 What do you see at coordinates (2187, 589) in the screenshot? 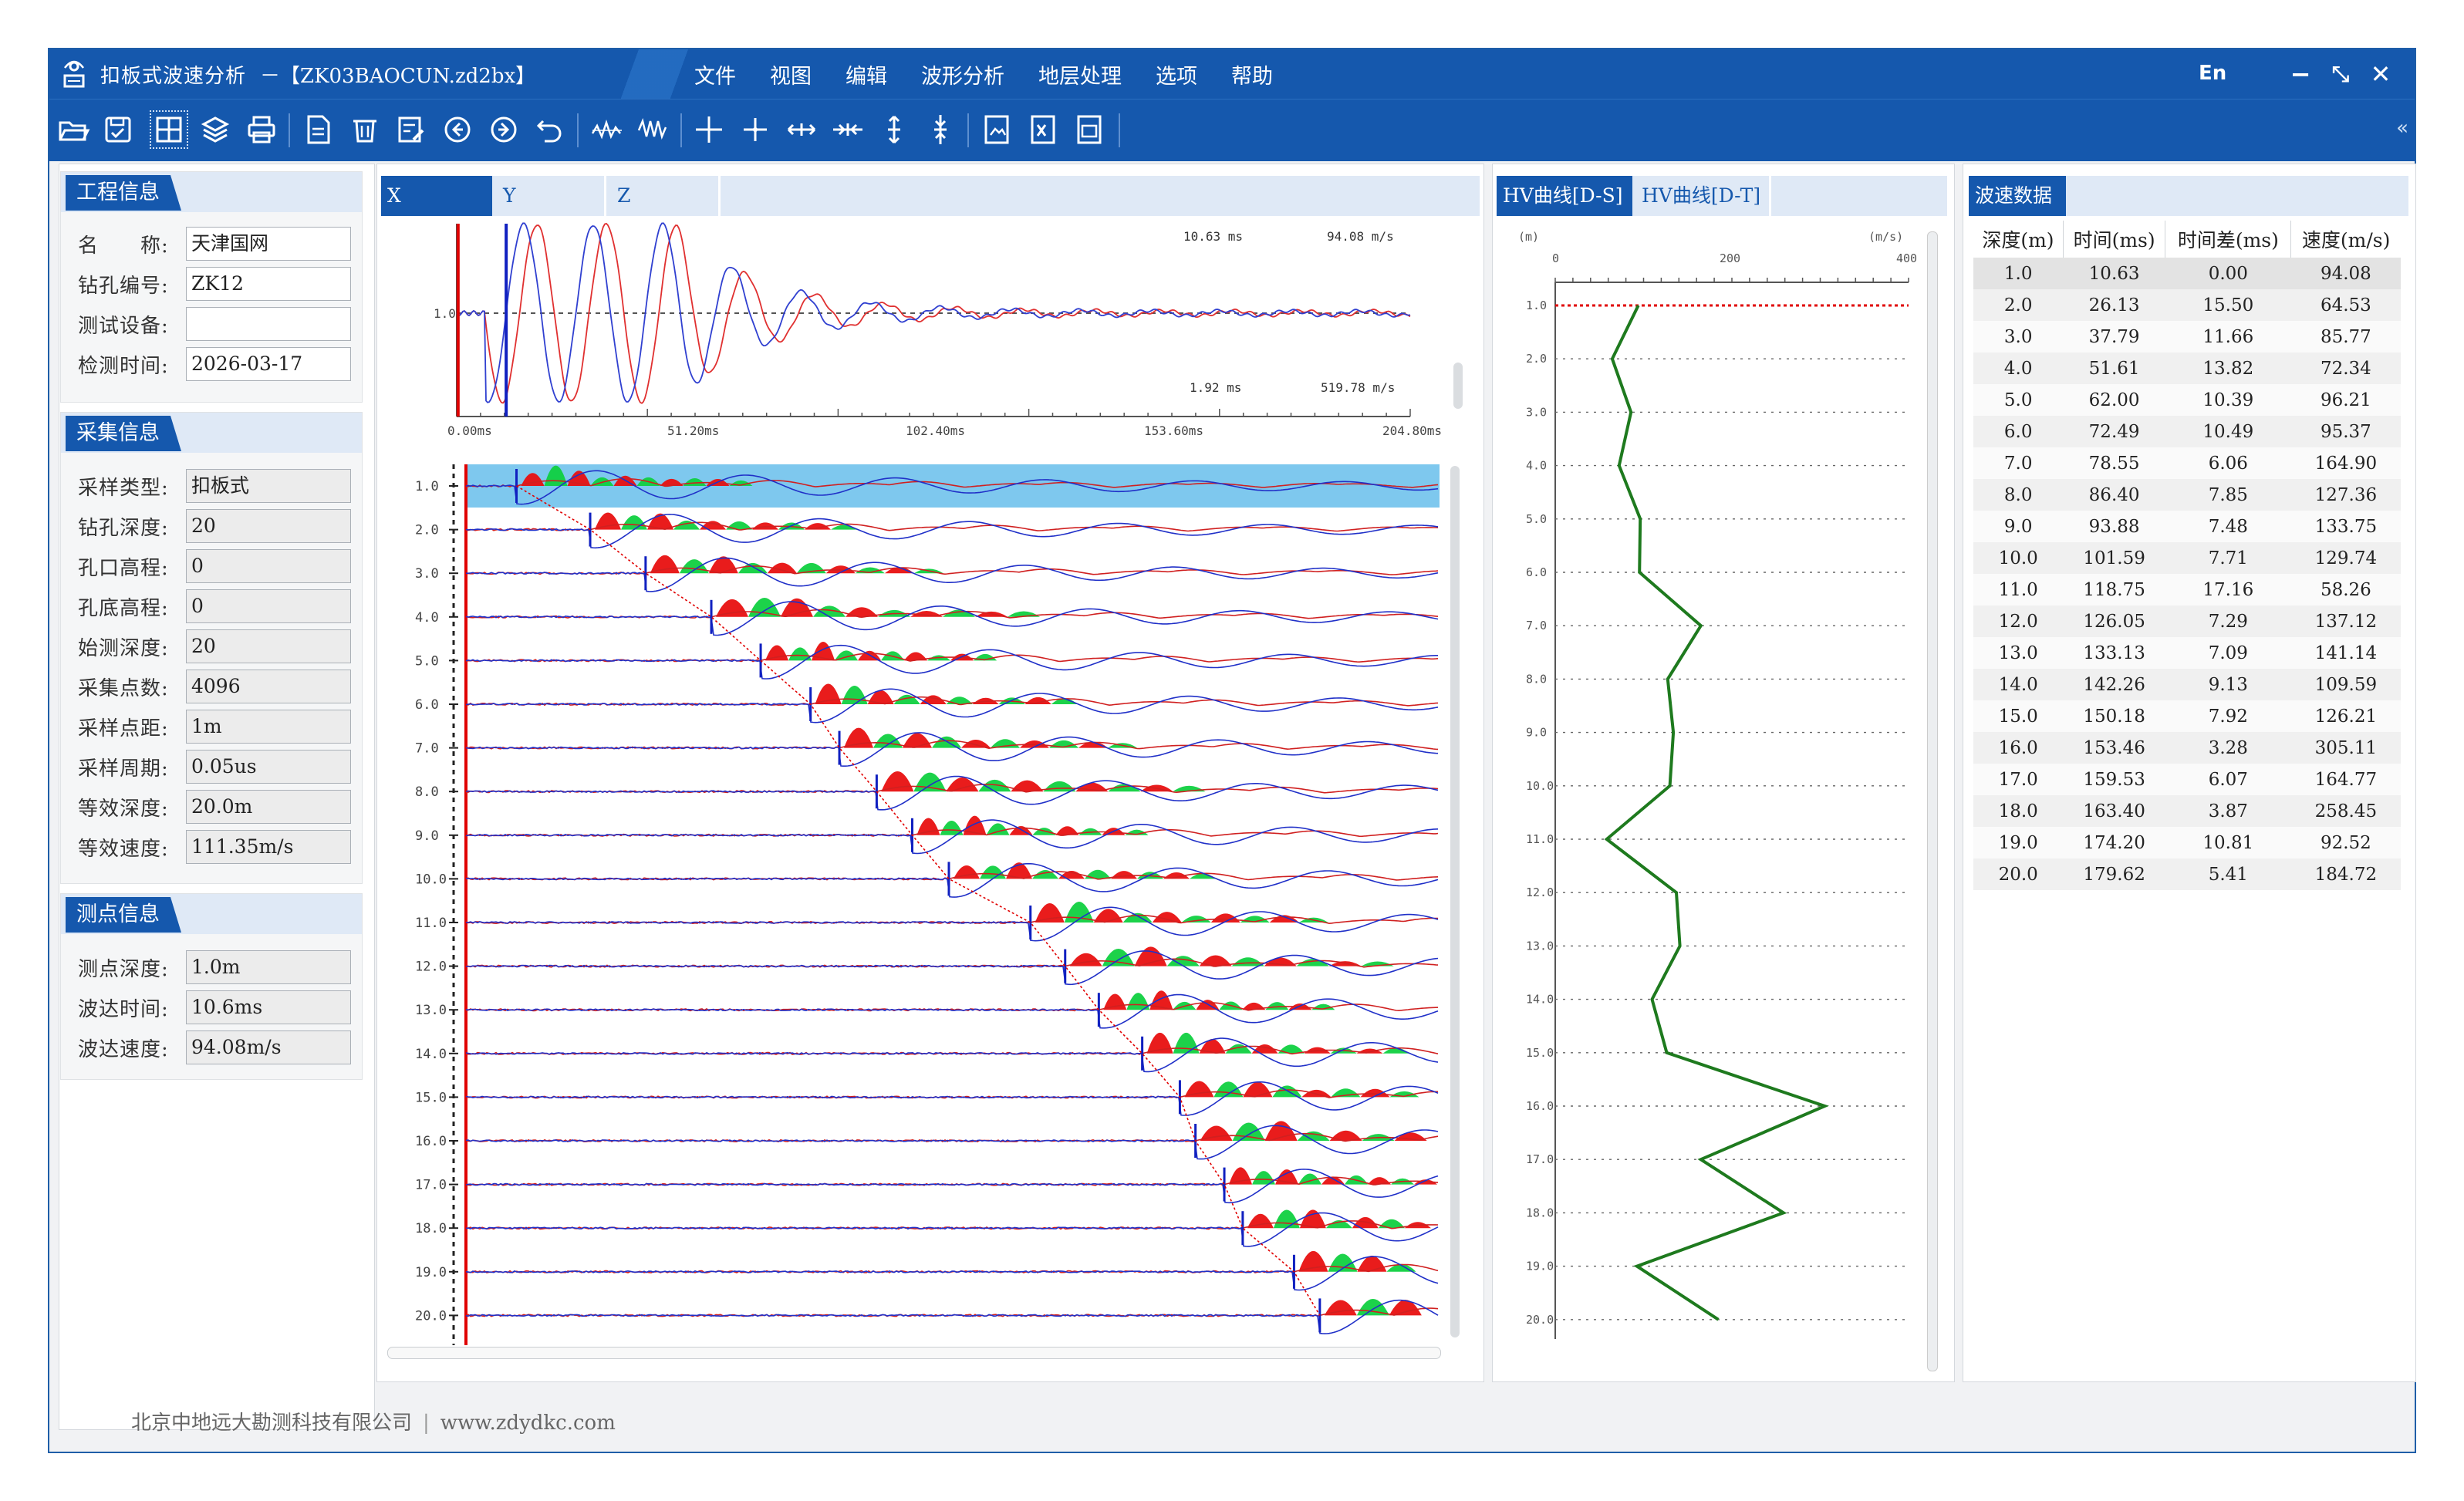
I see `table-row: 11.0 118.75 17.16 58.26` at bounding box center [2187, 589].